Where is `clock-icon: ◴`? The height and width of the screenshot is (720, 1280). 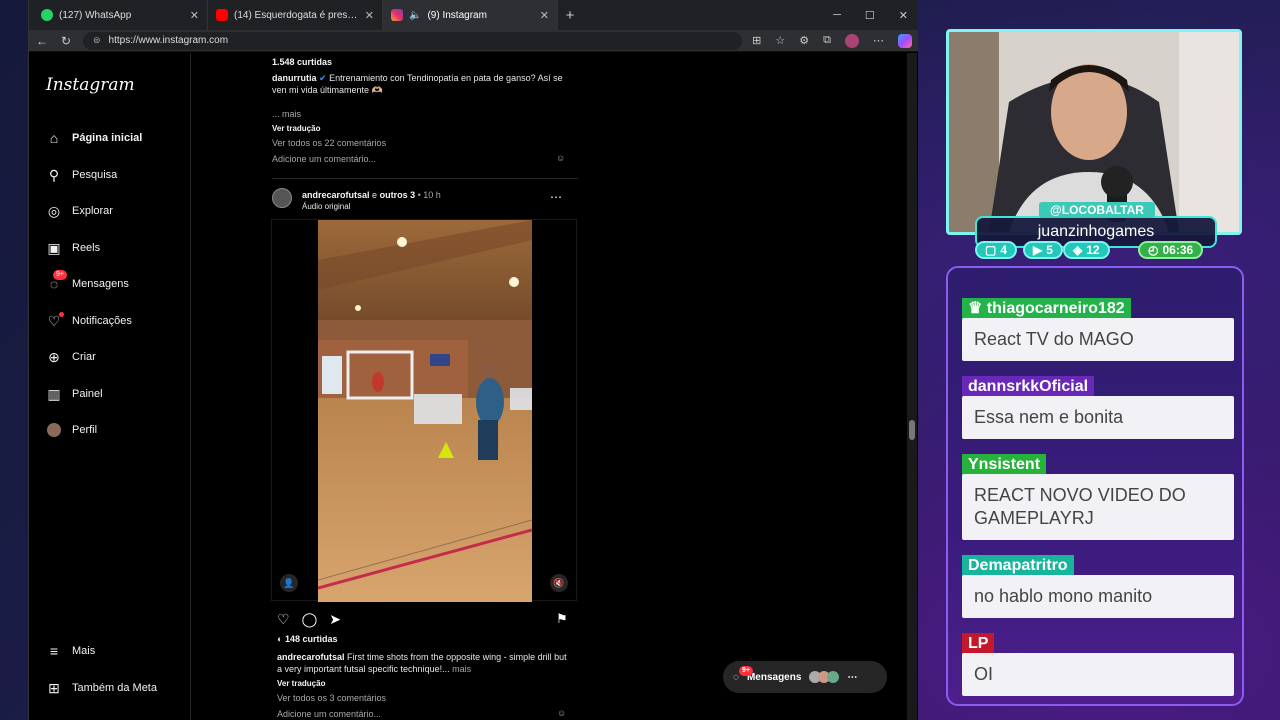 clock-icon: ◴ is located at coordinates (1153, 250).